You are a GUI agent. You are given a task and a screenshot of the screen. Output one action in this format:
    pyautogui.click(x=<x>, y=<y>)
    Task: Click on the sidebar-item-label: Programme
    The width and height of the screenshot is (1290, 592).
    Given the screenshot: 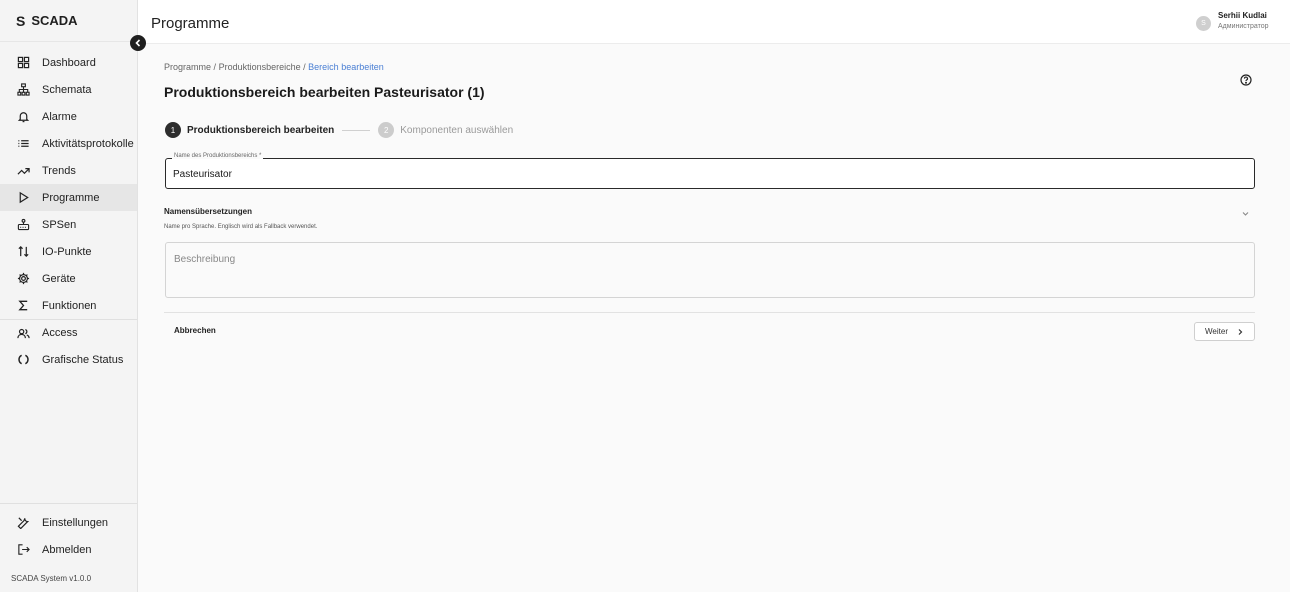 What is the action you would take?
    pyautogui.click(x=71, y=197)
    